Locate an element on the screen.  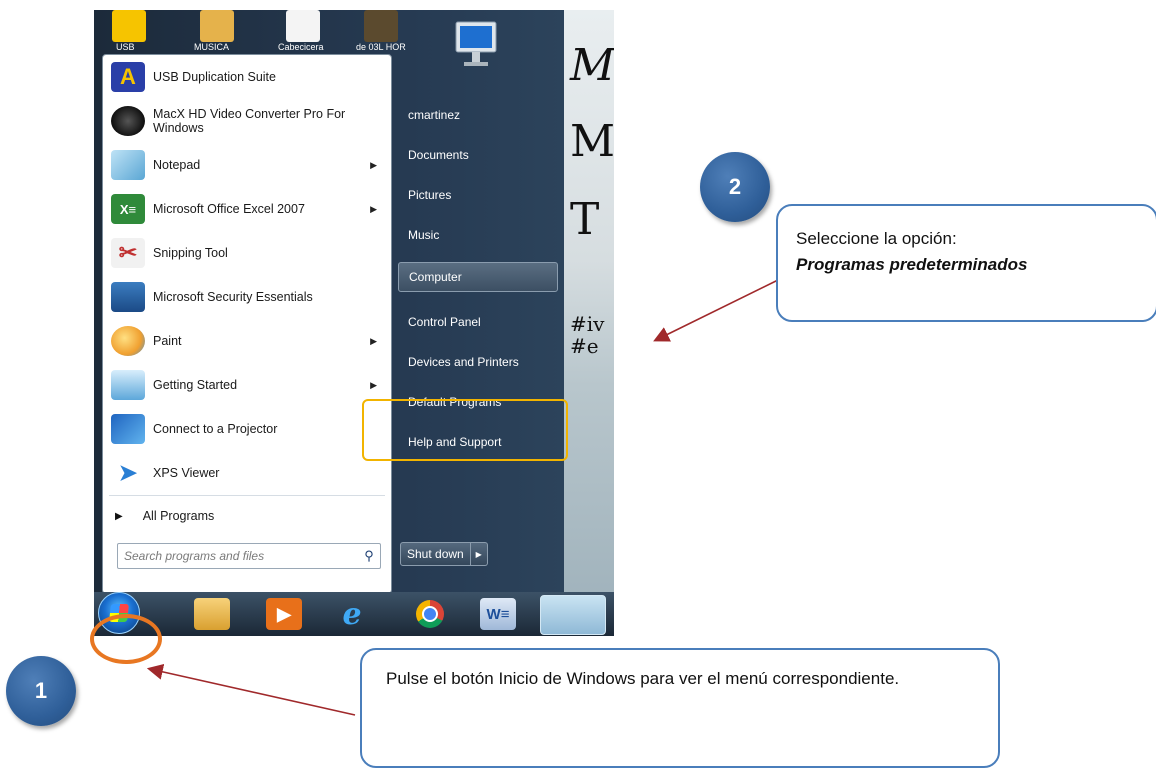
arrow-to-default-programs is located at coordinates (716, 310).